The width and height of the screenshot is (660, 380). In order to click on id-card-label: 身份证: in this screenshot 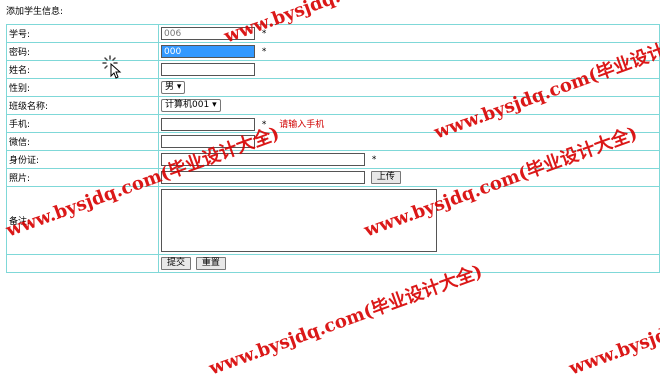, I will do `click(82, 159)`.